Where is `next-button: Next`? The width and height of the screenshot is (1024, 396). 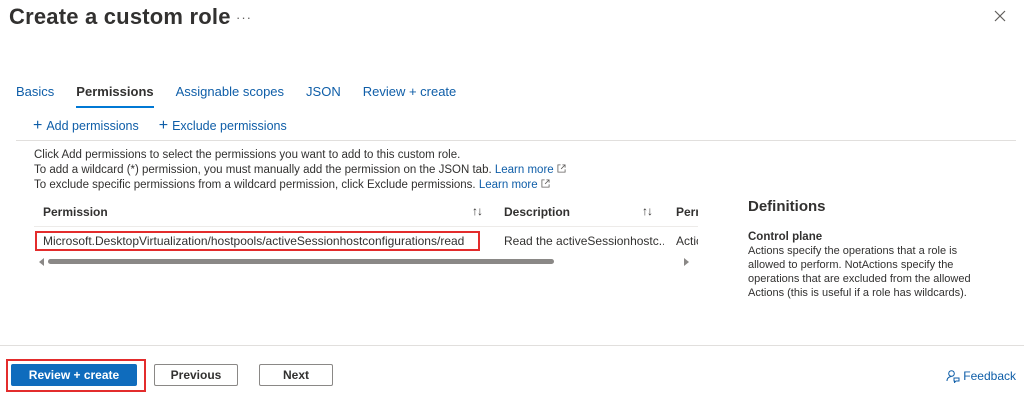
next-button: Next is located at coordinates (296, 375).